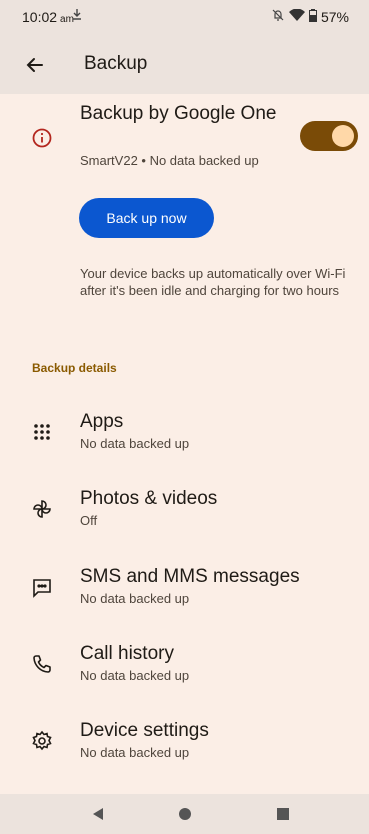 The image size is (369, 834). I want to click on back-arrow-icon, so click(35, 65).